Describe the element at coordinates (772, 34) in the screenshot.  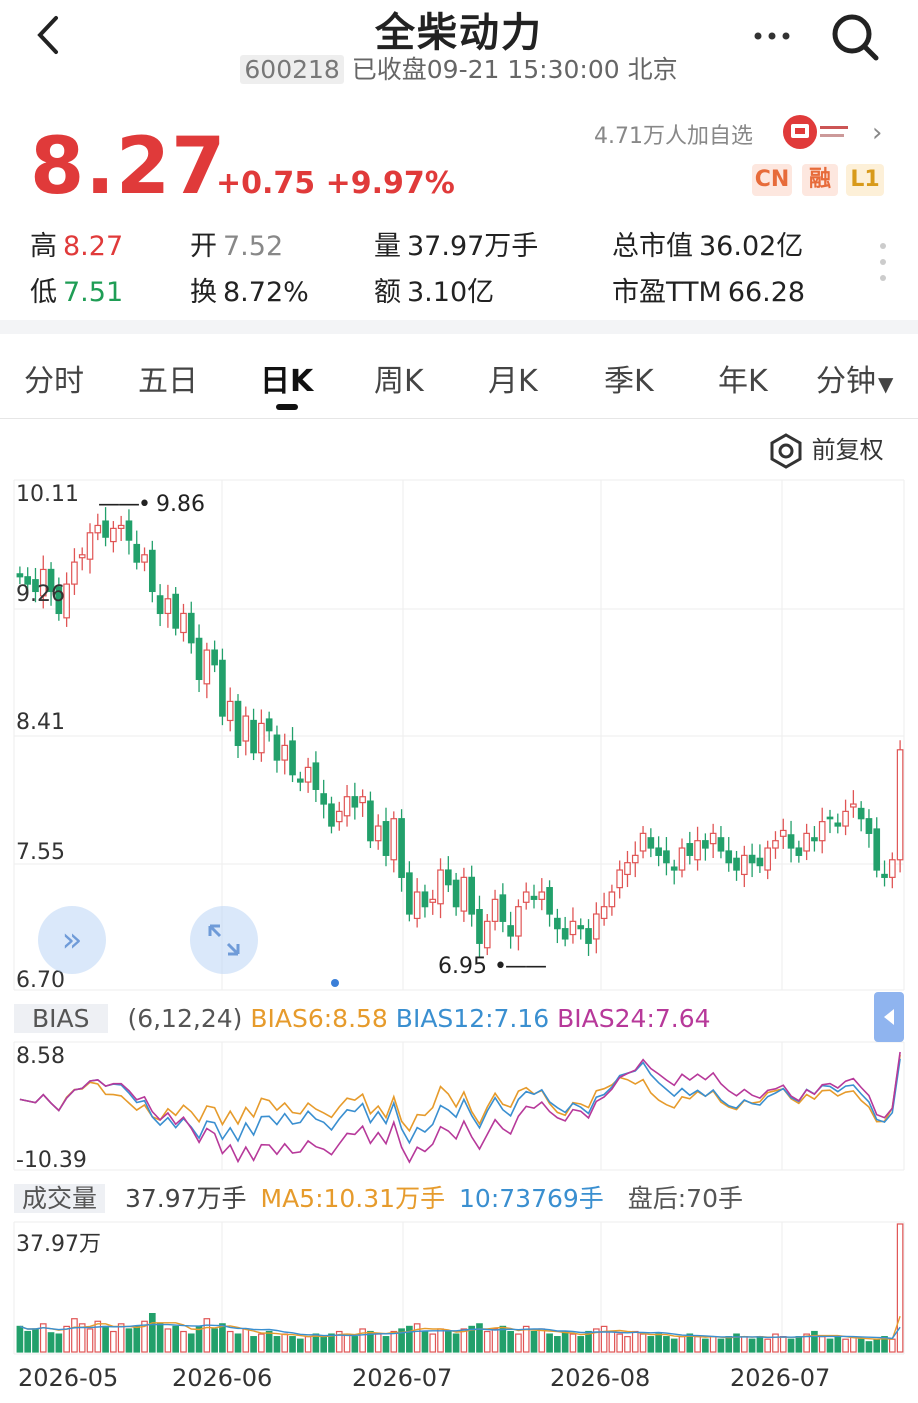
I see `more-button` at that location.